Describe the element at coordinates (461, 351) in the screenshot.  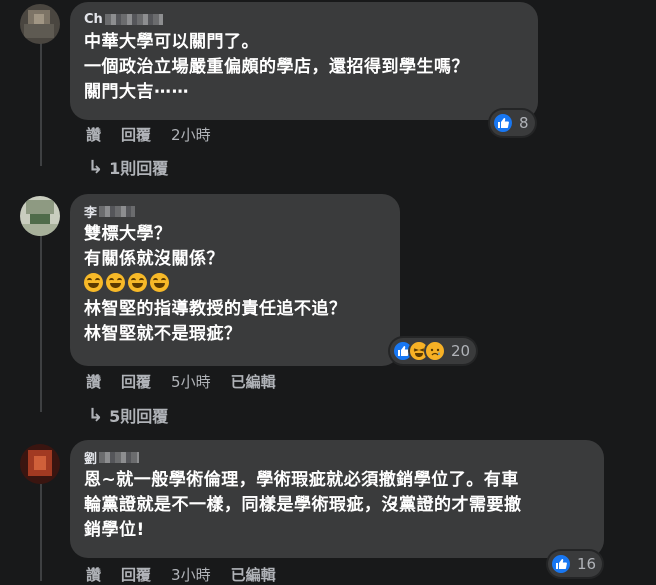
I see `reaction-count: 20` at that location.